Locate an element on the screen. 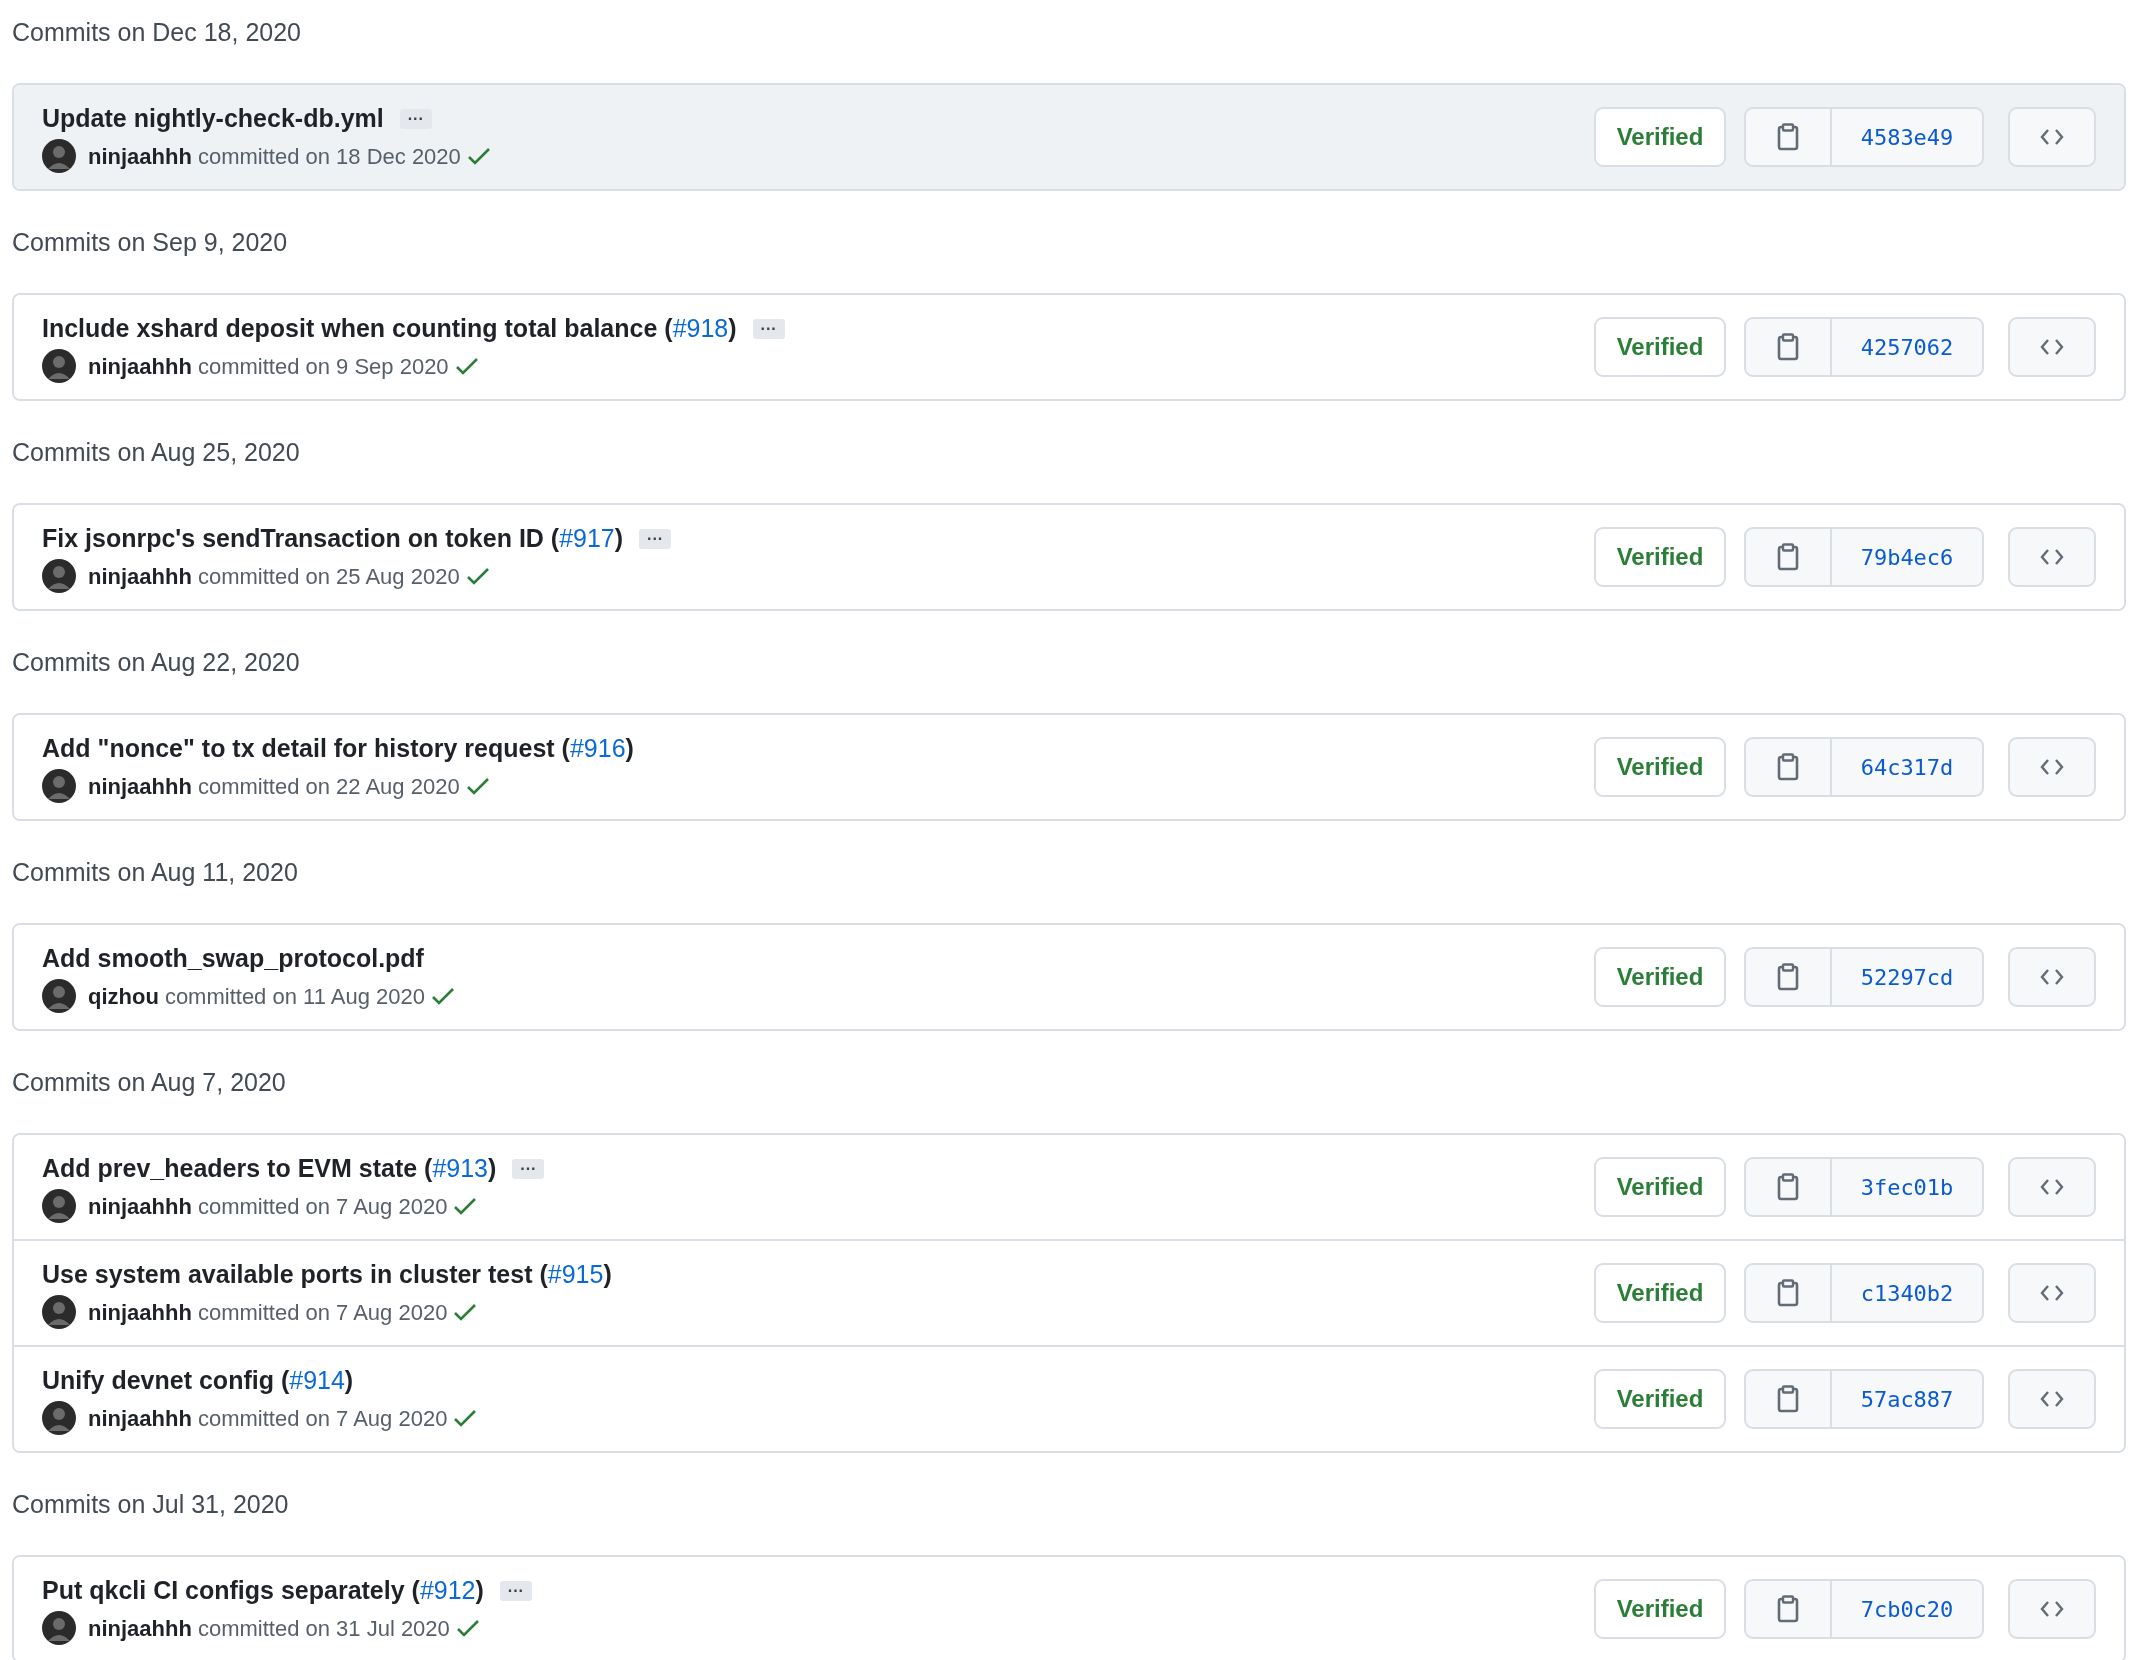 This screenshot has height=1660, width=2134. commit-date: committed on 22 Aug 2020 is located at coordinates (328, 786).